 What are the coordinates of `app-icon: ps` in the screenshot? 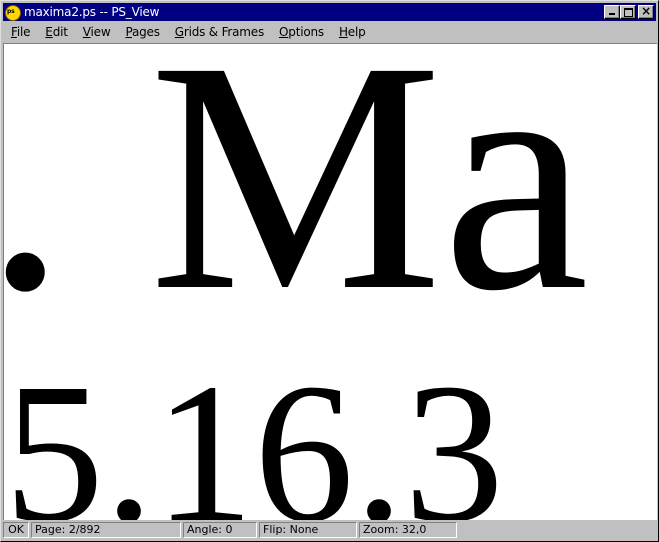 It's located at (13, 12).